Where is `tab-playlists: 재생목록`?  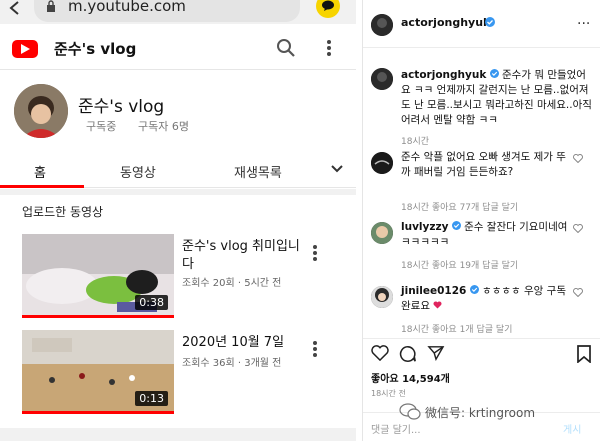 tab-playlists: 재생목록 is located at coordinates (258, 171).